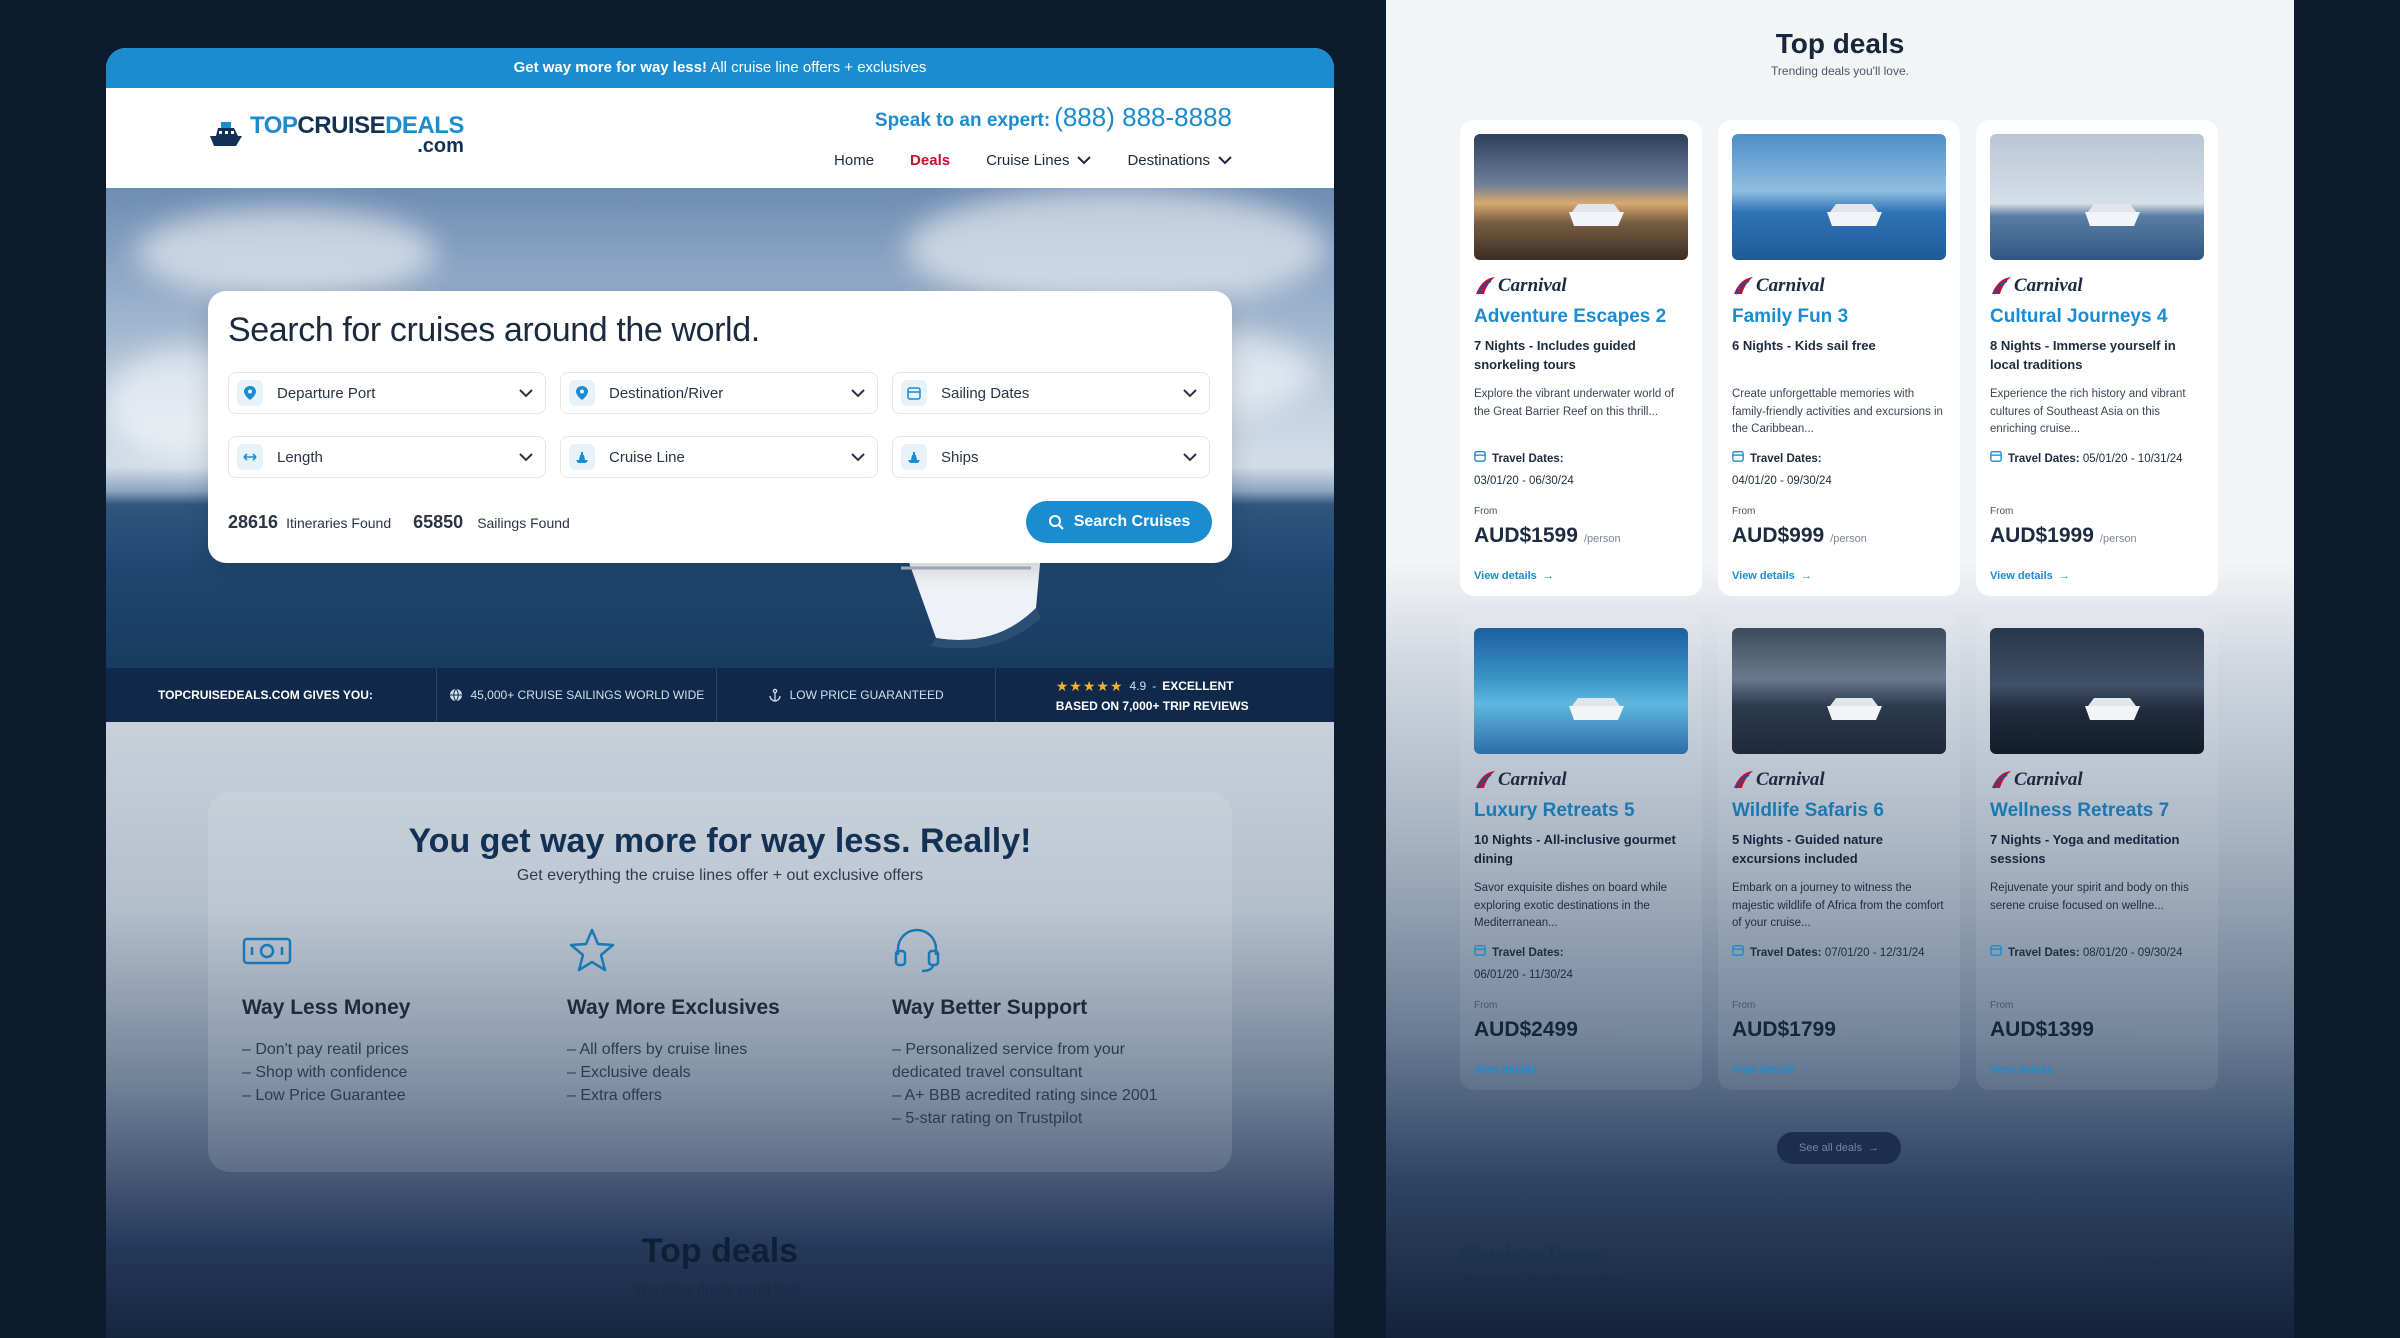 The width and height of the screenshot is (2400, 1338). What do you see at coordinates (720, 841) in the screenshot?
I see `benefits-title: You get way more for way less. Really!` at bounding box center [720, 841].